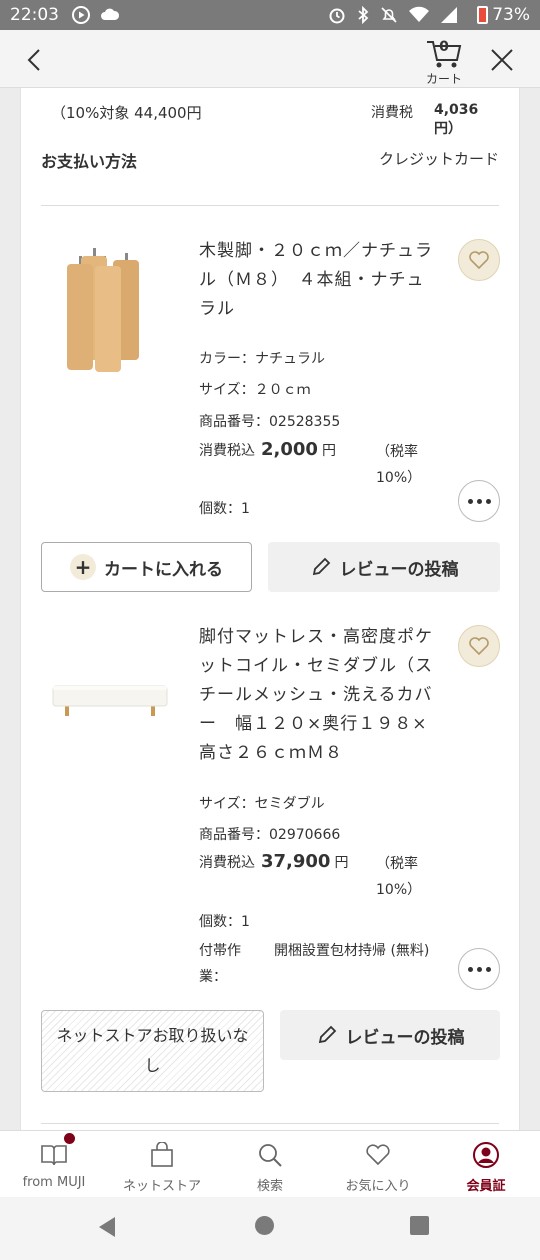 Image resolution: width=540 pixels, height=1260 pixels. What do you see at coordinates (392, 113) in the screenshot?
I see `tax-label: 消費税` at bounding box center [392, 113].